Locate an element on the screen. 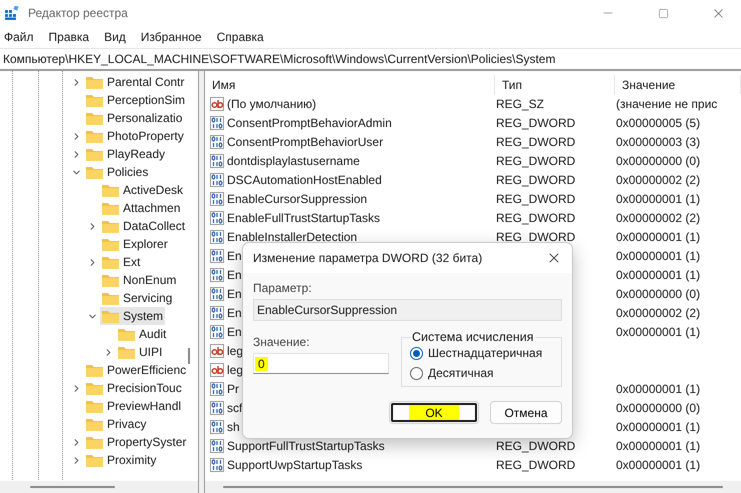 This screenshot has height=493, width=741. tree-item: PowerEfficienc is located at coordinates (136, 370).